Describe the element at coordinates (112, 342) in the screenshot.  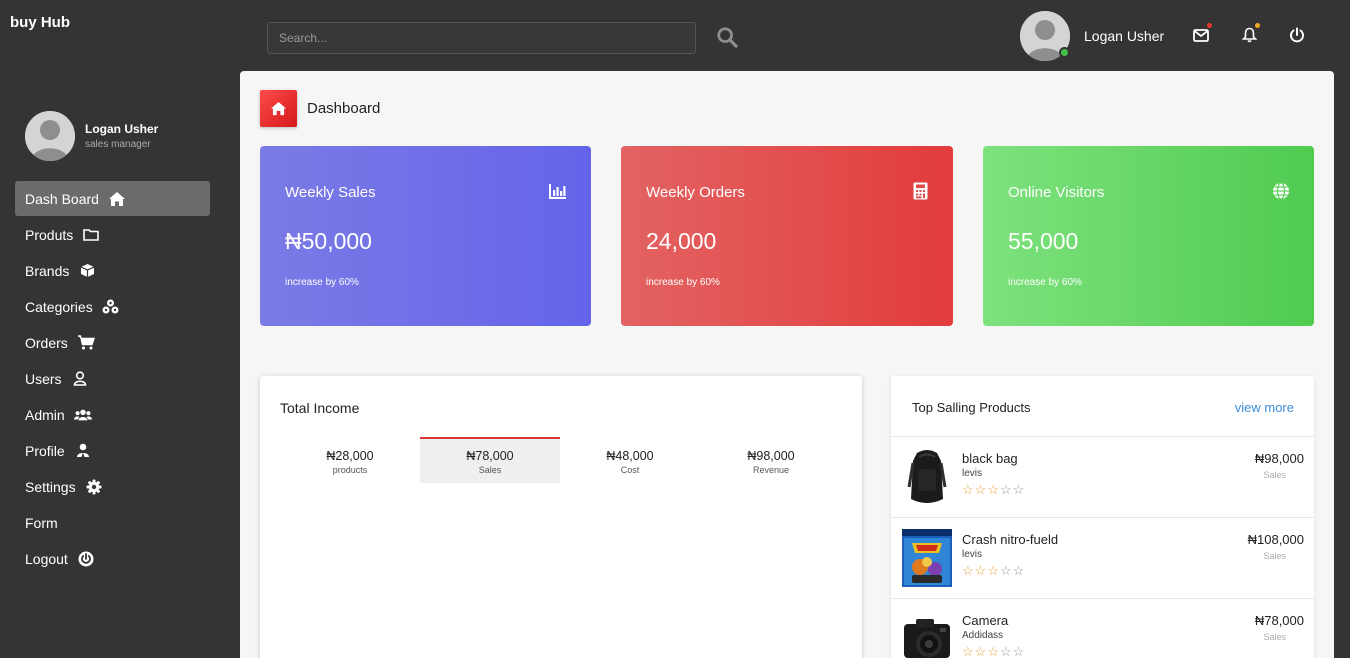
I see `sidebar-item-orders: Orders` at that location.